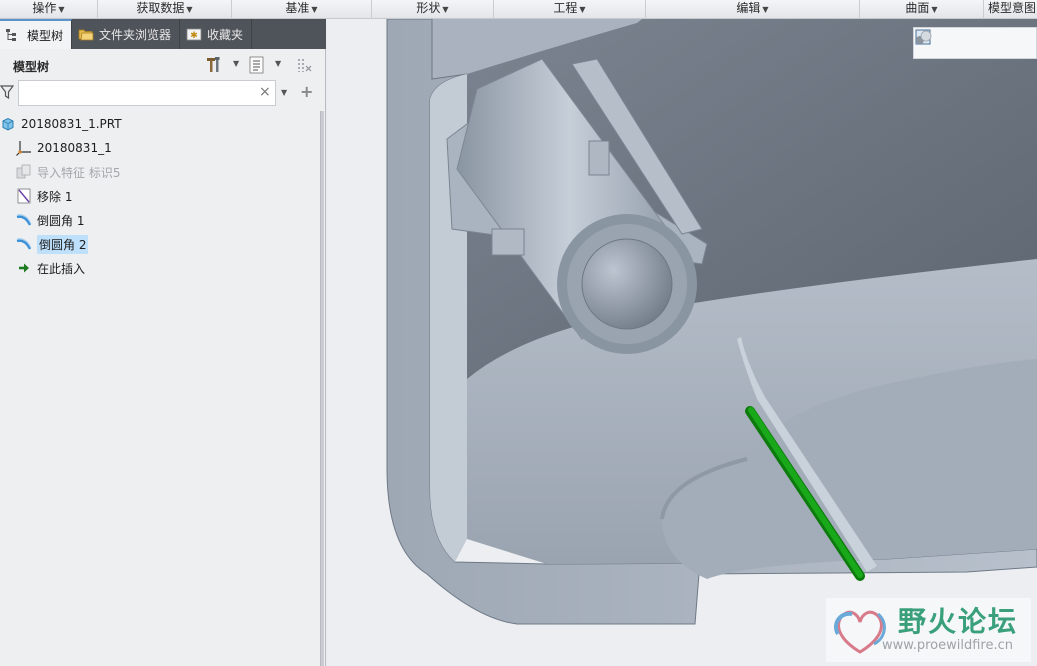 The width and height of the screenshot is (1037, 666). What do you see at coordinates (36, 34) in the screenshot?
I see `tab-model-tree: 模型树` at bounding box center [36, 34].